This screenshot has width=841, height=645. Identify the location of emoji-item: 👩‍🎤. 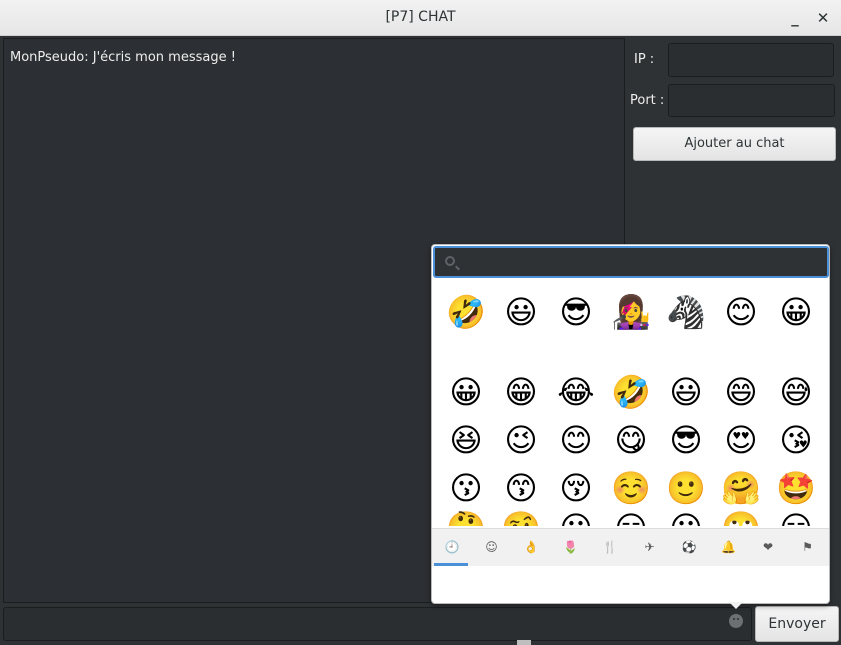
(631, 312).